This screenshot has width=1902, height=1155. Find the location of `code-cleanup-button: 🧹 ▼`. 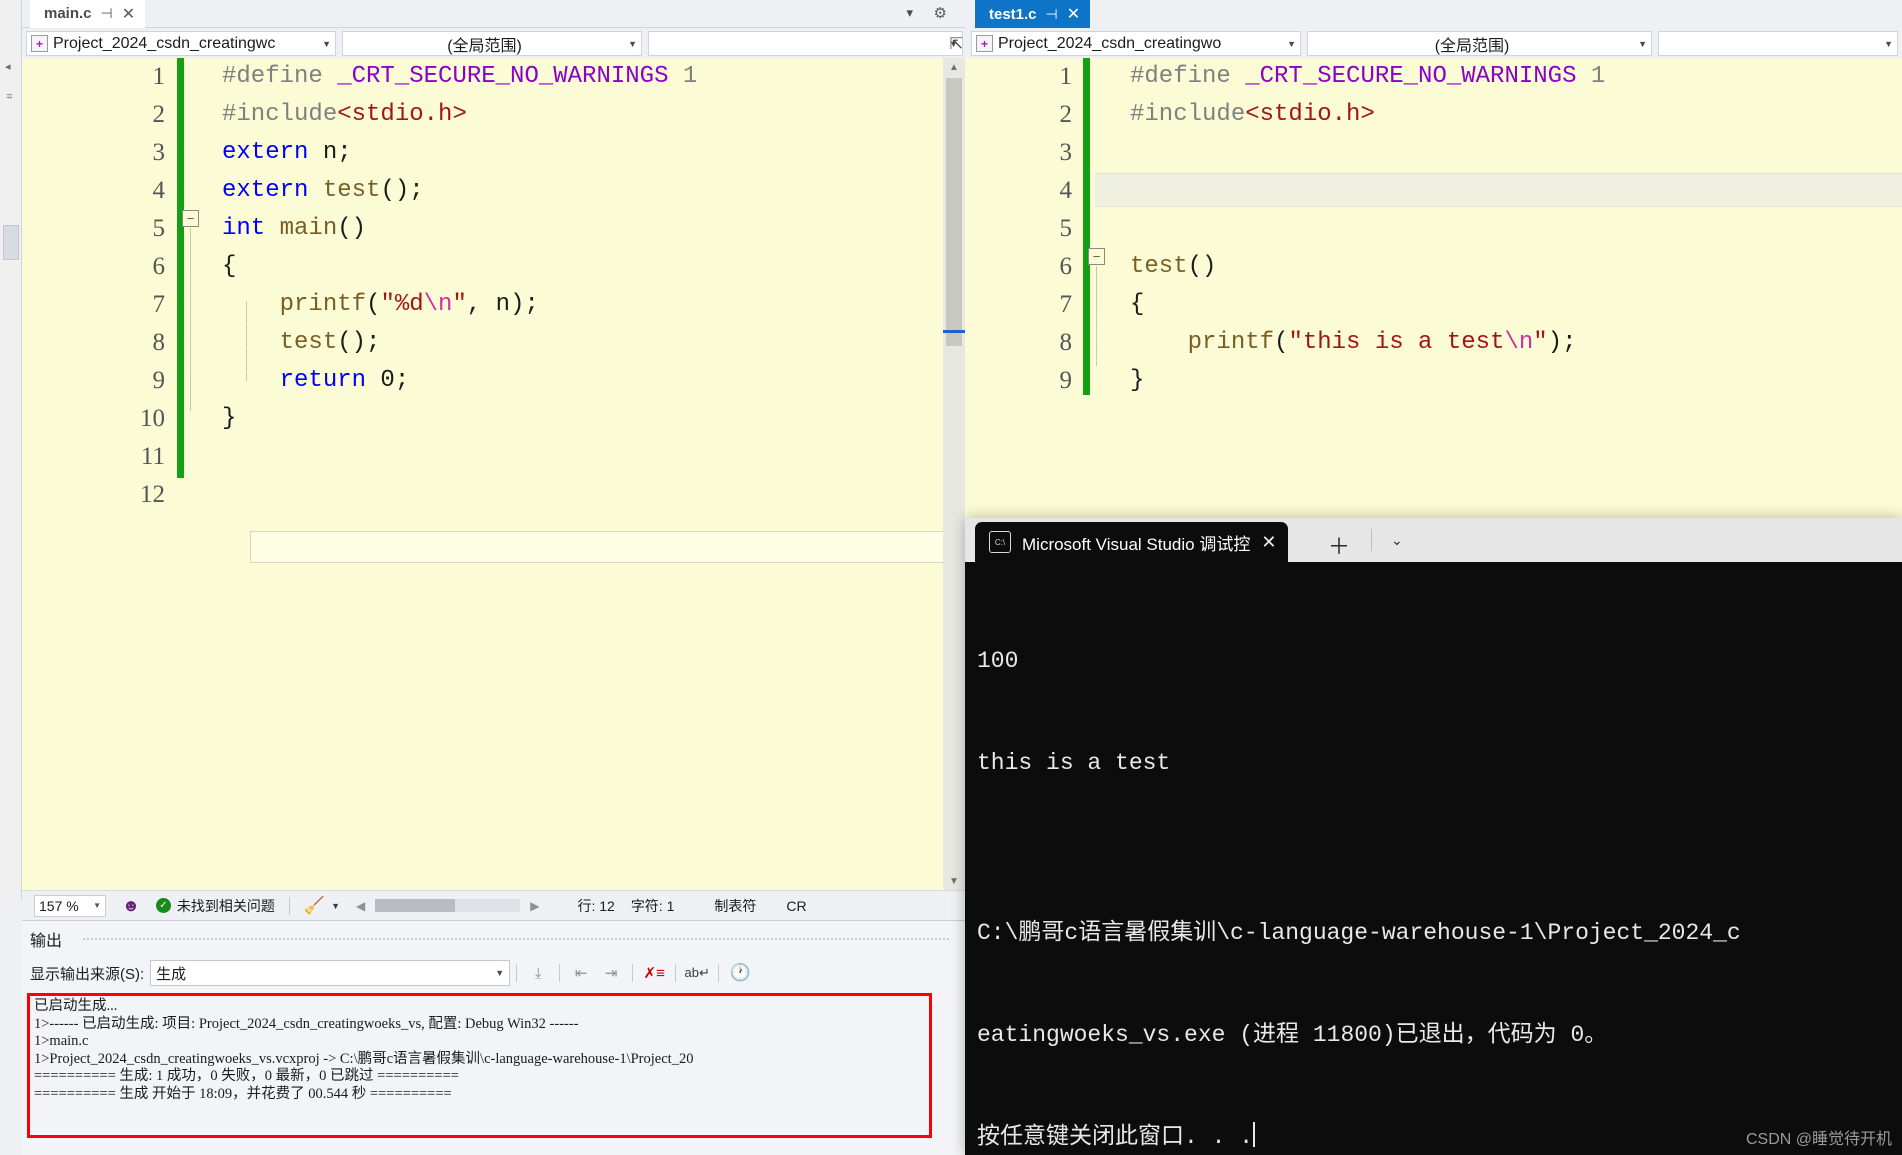

code-cleanup-button: 🧹 ▼ is located at coordinates (322, 905).